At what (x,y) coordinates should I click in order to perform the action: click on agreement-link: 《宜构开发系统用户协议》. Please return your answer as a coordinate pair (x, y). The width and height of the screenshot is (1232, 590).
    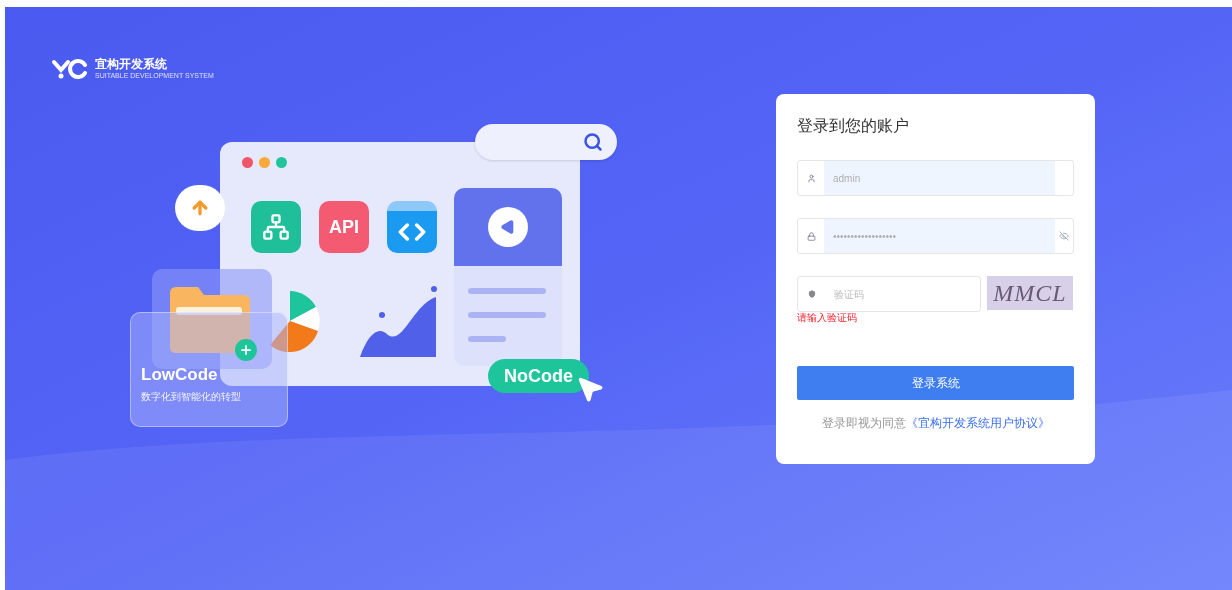
    Looking at the image, I should click on (977, 423).